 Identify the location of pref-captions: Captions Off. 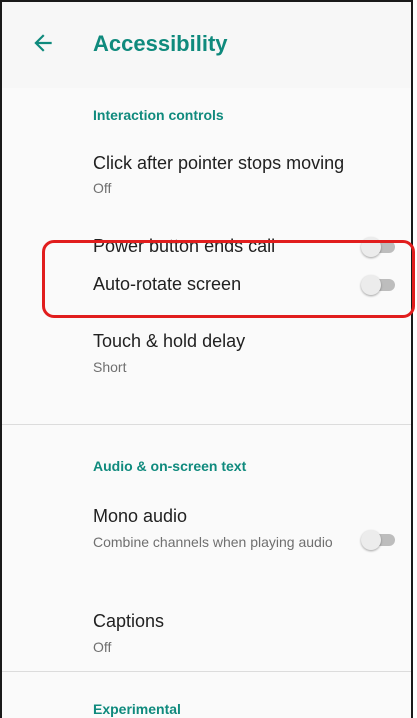
(206, 639).